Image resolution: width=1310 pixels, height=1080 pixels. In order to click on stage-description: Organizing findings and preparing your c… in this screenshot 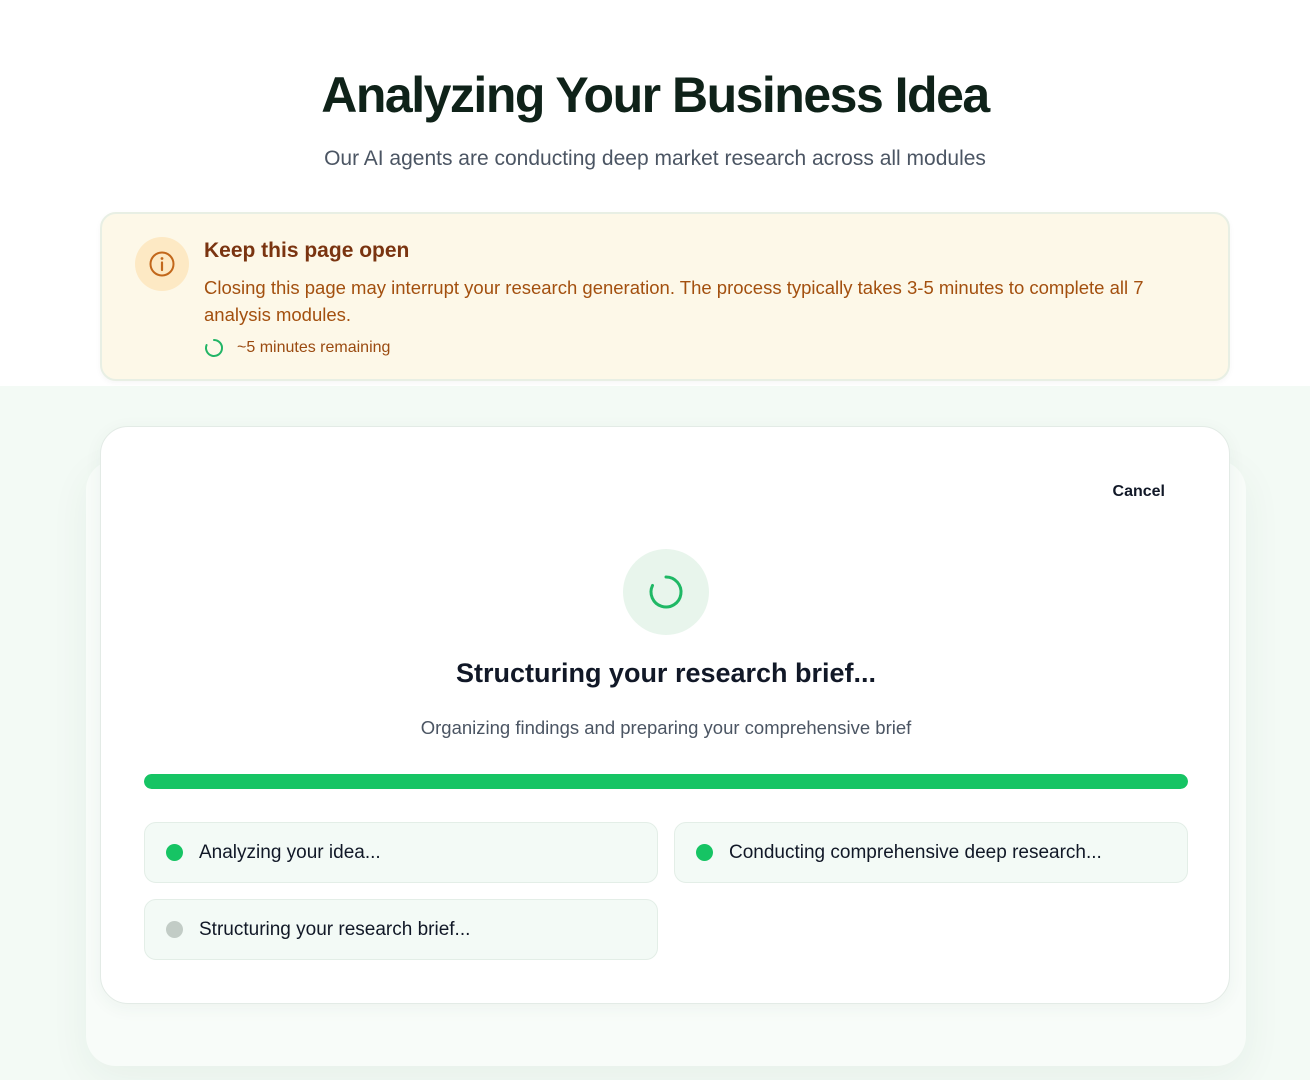, I will do `click(666, 727)`.